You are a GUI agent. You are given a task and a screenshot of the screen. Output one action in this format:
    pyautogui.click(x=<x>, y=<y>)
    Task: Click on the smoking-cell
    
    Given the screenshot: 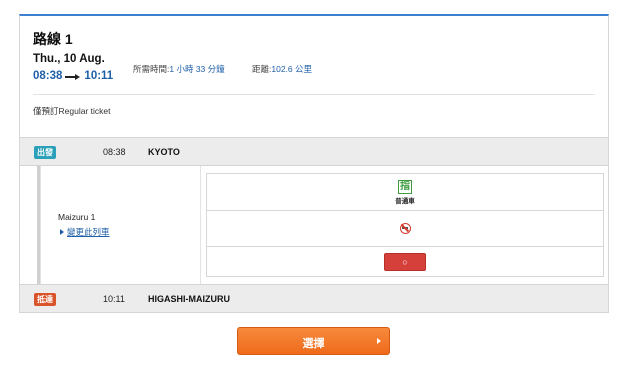 What is the action you would take?
    pyautogui.click(x=405, y=229)
    